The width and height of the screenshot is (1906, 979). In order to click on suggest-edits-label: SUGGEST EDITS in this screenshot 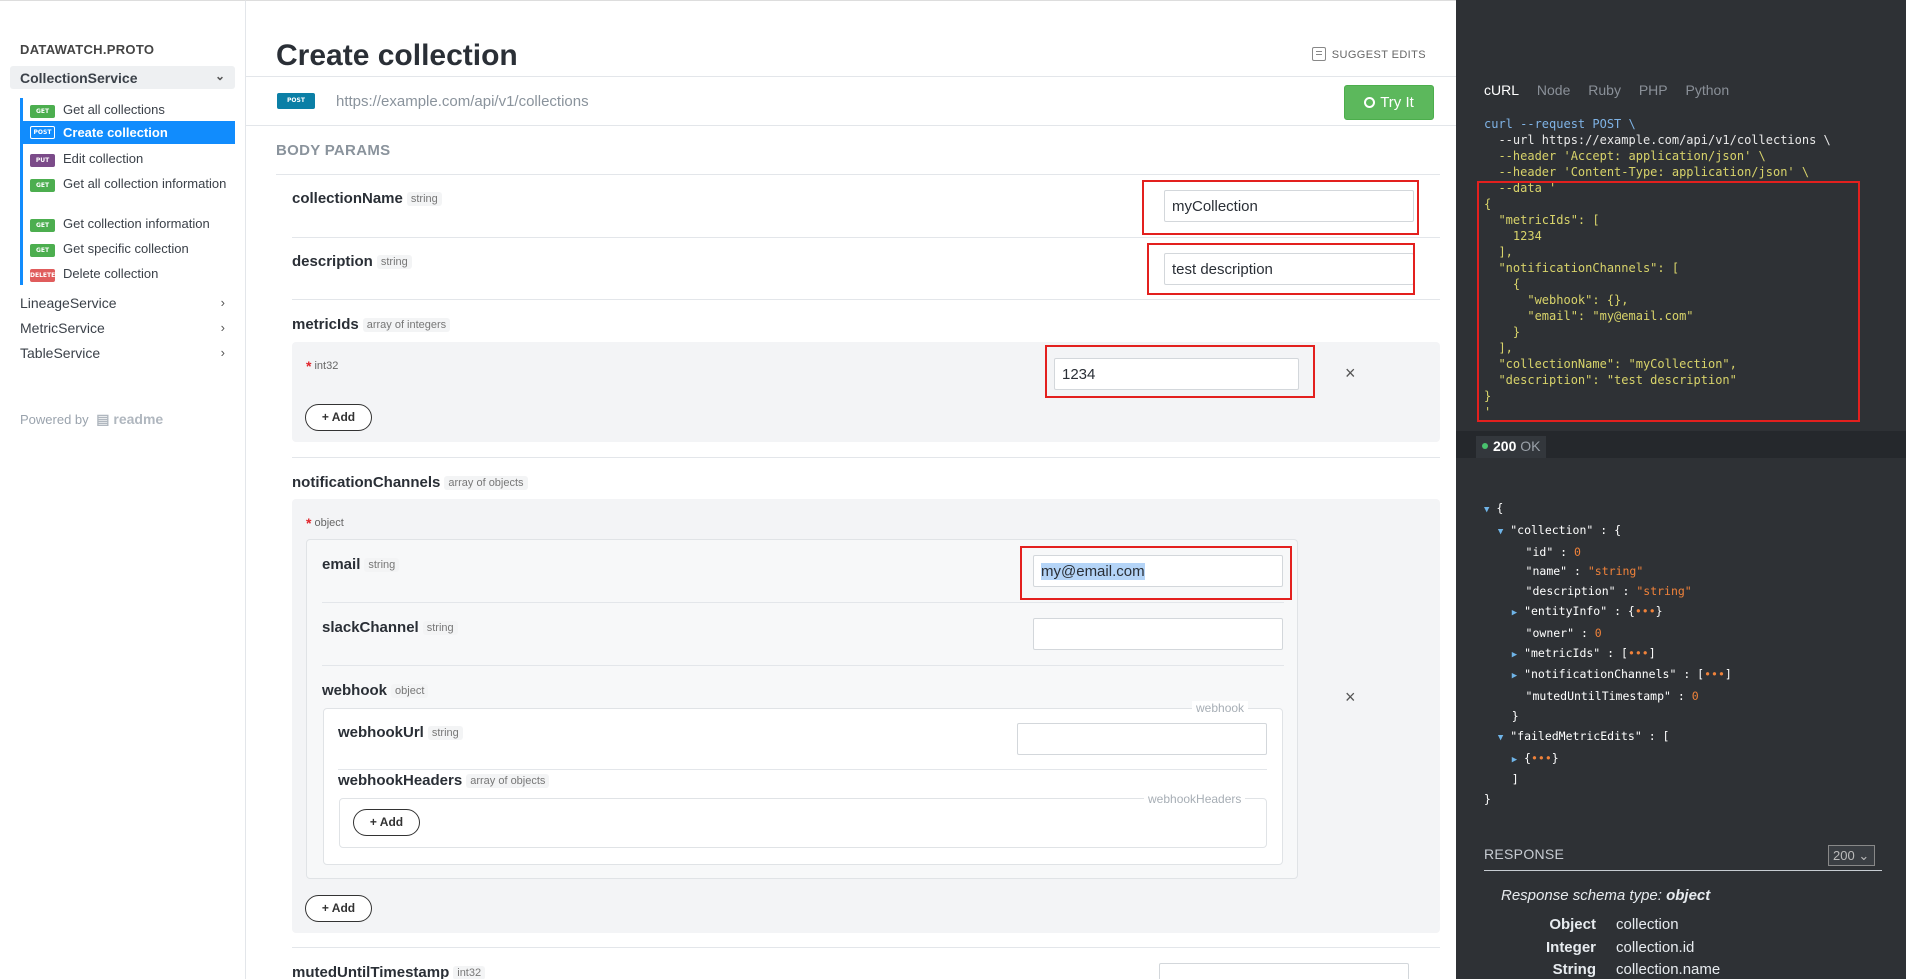, I will do `click(1378, 55)`.